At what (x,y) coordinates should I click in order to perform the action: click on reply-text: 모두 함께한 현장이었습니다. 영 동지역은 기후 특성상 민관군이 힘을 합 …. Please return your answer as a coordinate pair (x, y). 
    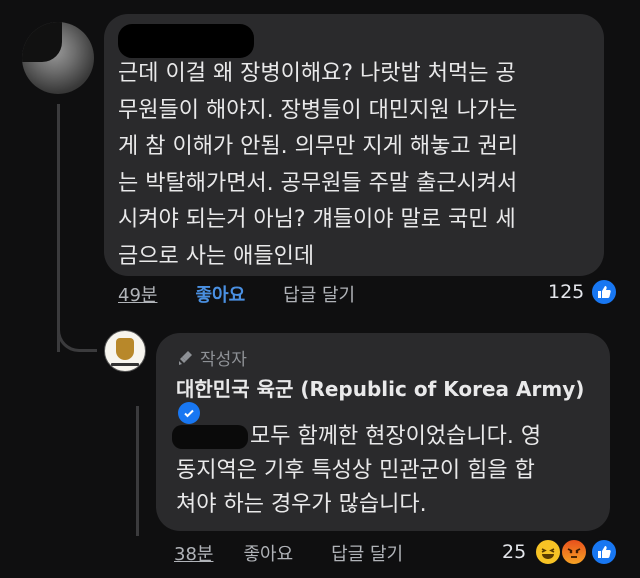
    Looking at the image, I should click on (386, 471).